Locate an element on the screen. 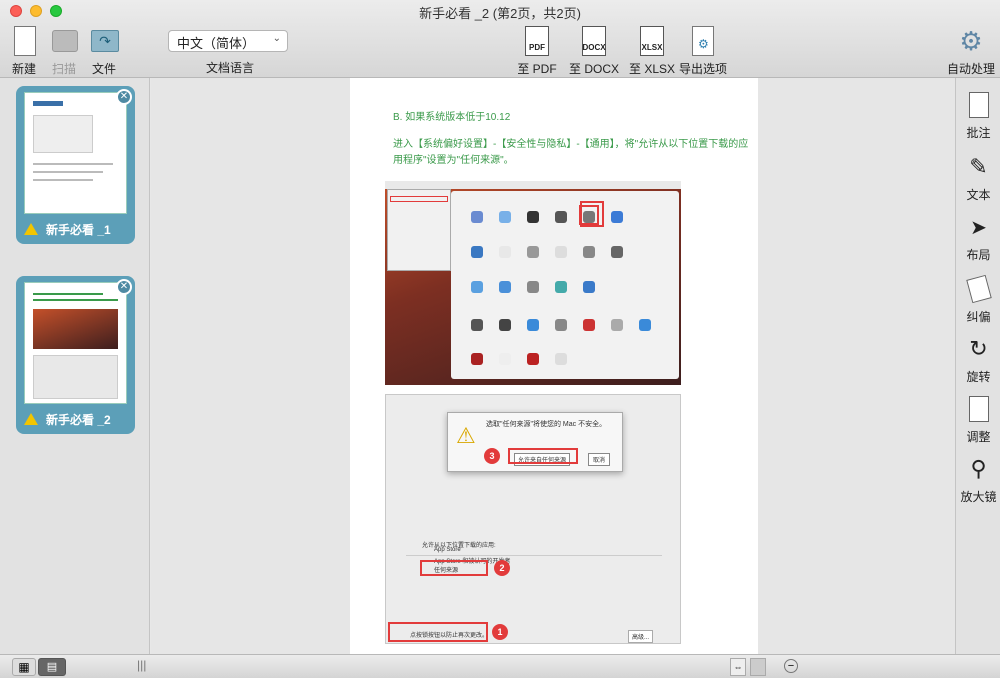 This screenshot has height=678, width=1000. status-bar: ▦ ▤ ||| ⇔ − is located at coordinates (500, 666).